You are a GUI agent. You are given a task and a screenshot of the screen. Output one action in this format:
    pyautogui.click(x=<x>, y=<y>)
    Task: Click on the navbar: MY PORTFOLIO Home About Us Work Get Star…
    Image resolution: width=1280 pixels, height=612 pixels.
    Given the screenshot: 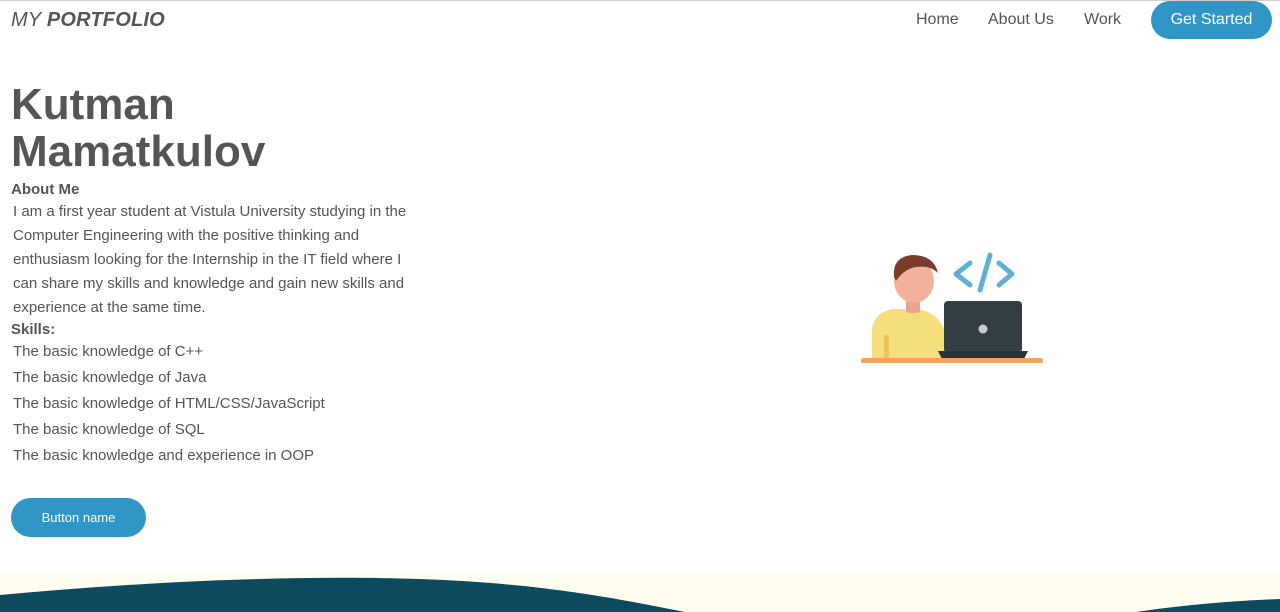 What is the action you would take?
    pyautogui.click(x=640, y=20)
    